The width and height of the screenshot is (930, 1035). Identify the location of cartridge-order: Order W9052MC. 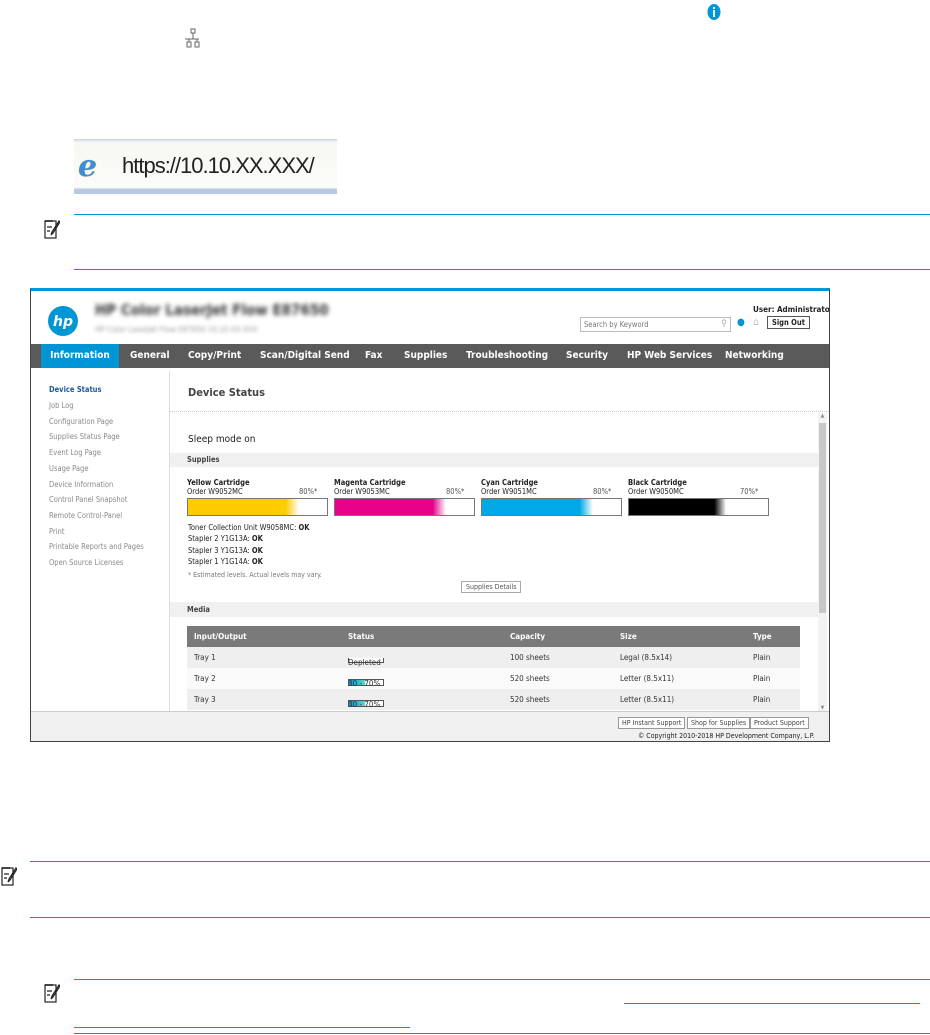
(215, 491).